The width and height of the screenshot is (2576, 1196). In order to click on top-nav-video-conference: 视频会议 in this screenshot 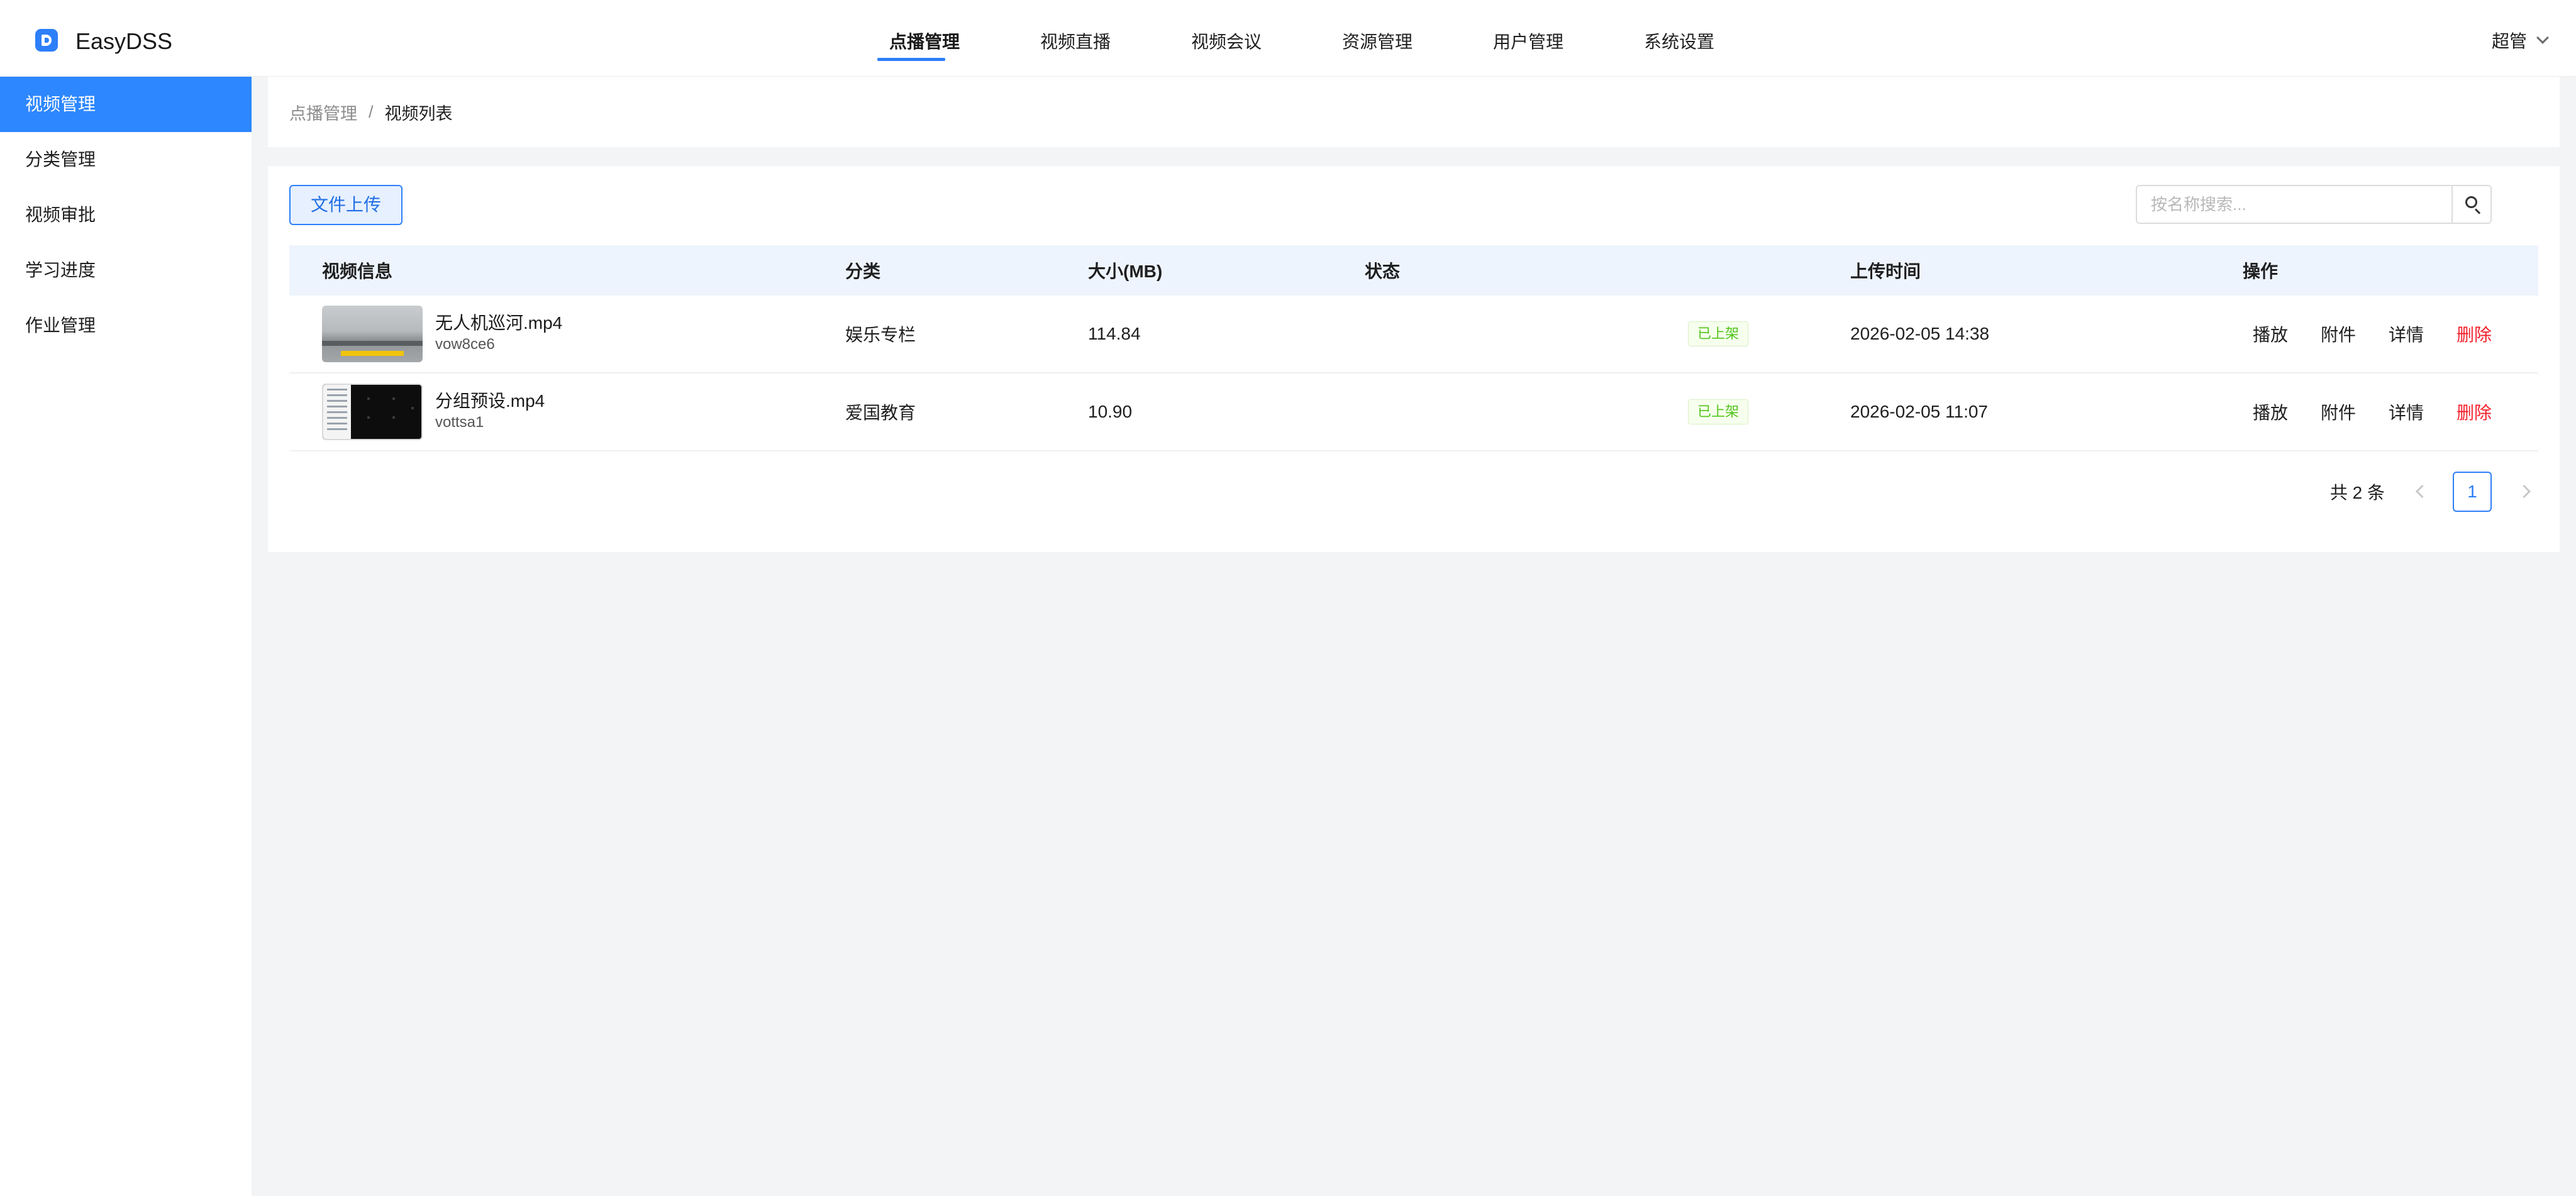, I will do `click(1226, 38)`.